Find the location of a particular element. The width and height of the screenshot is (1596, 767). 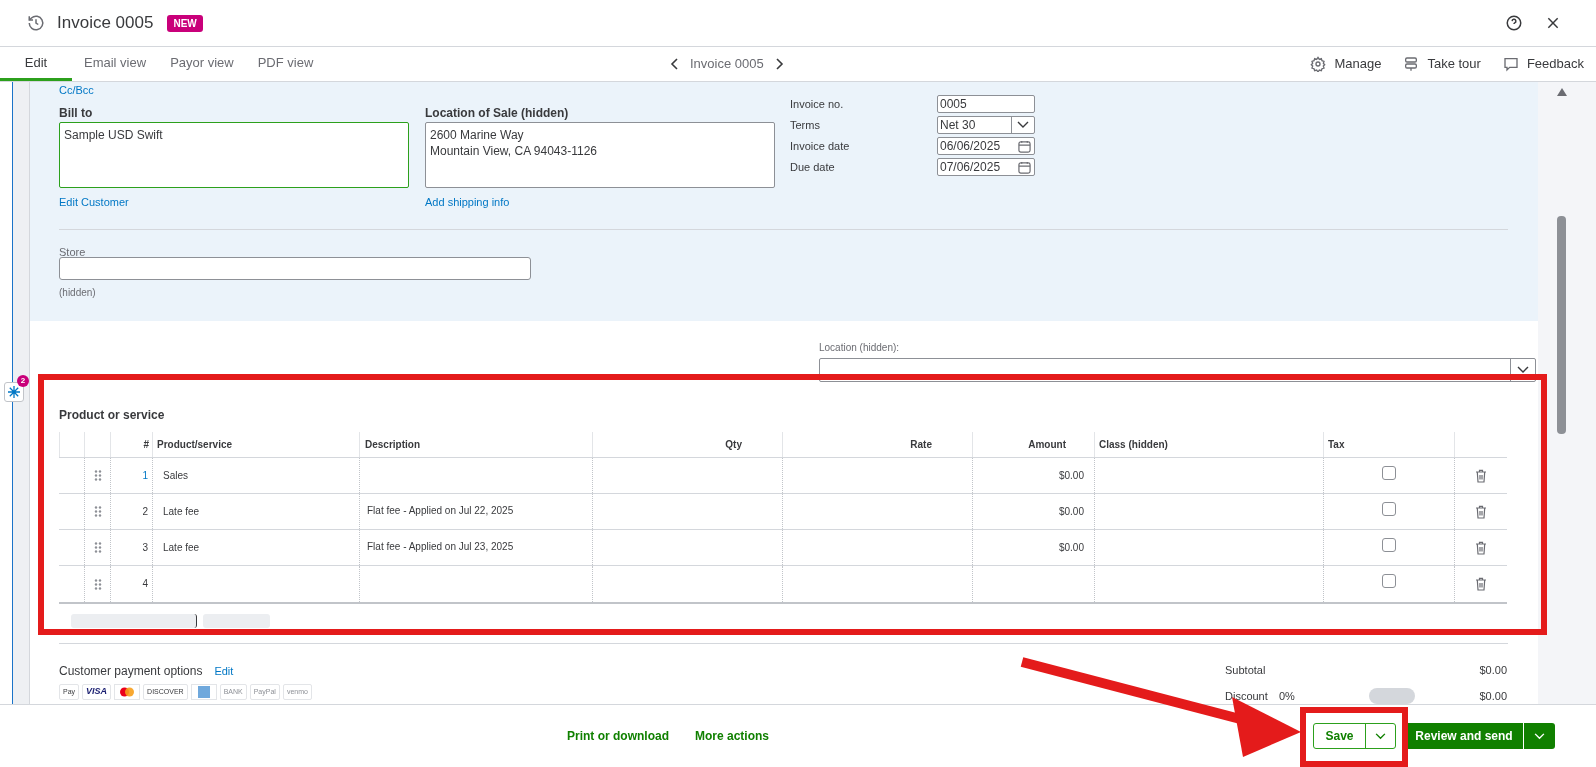

field-label: Location of Sale (hidden) is located at coordinates (497, 113).